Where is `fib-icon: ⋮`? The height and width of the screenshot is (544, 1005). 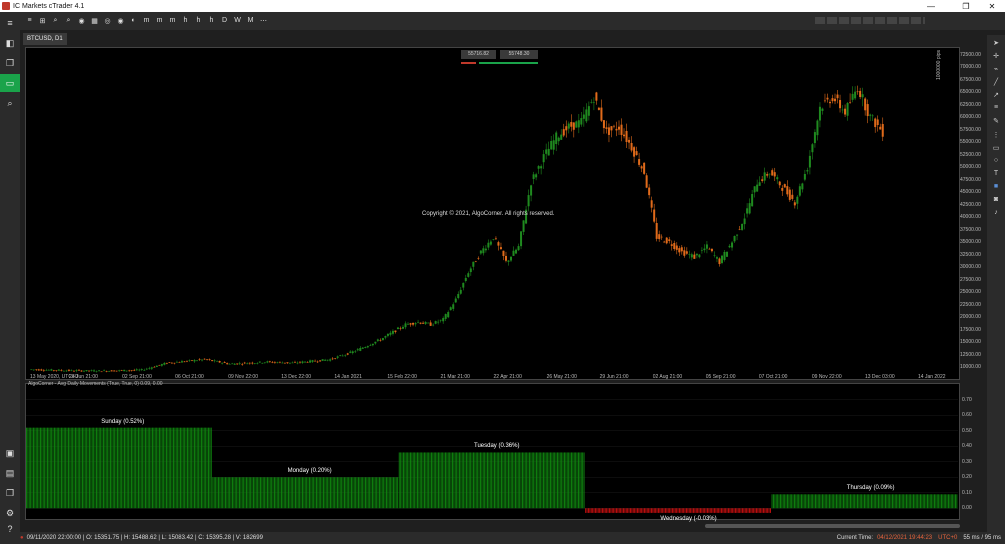 fib-icon: ⋮ is located at coordinates (996, 135).